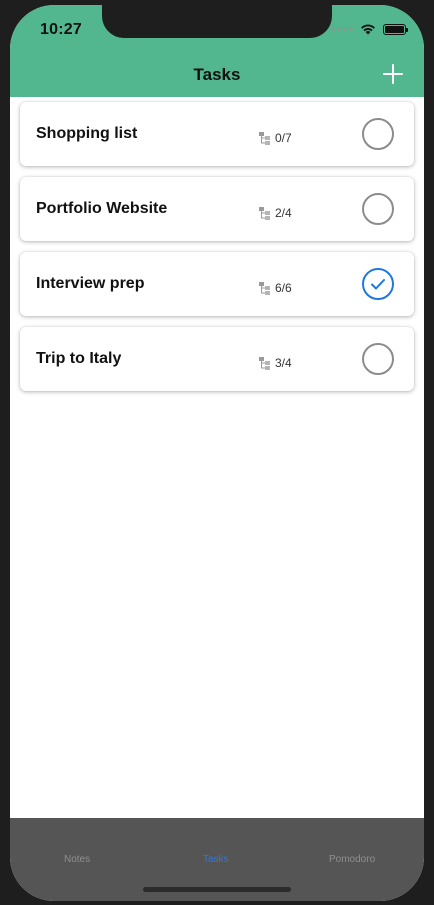  I want to click on home-indicator, so click(217, 889).